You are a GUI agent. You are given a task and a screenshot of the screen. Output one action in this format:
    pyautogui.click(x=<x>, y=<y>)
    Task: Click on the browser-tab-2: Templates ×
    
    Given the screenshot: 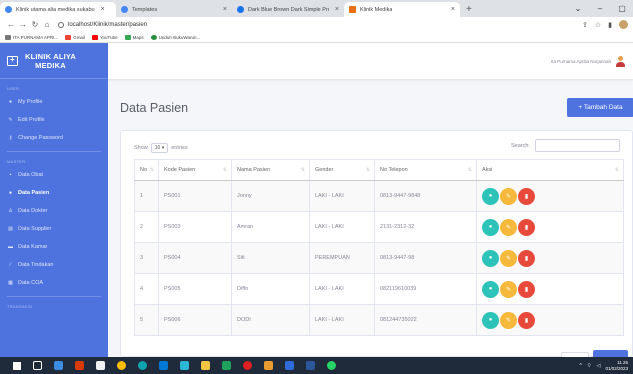 What is the action you would take?
    pyautogui.click(x=174, y=9)
    